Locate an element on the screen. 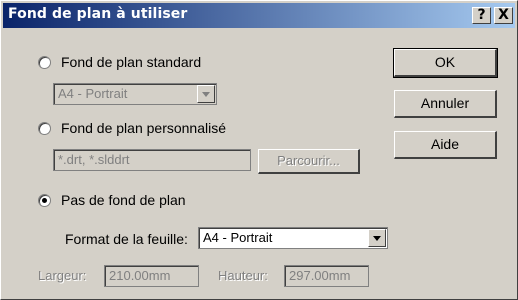 This screenshot has width=518, height=300. height-field: 297.00mm is located at coordinates (326, 276).